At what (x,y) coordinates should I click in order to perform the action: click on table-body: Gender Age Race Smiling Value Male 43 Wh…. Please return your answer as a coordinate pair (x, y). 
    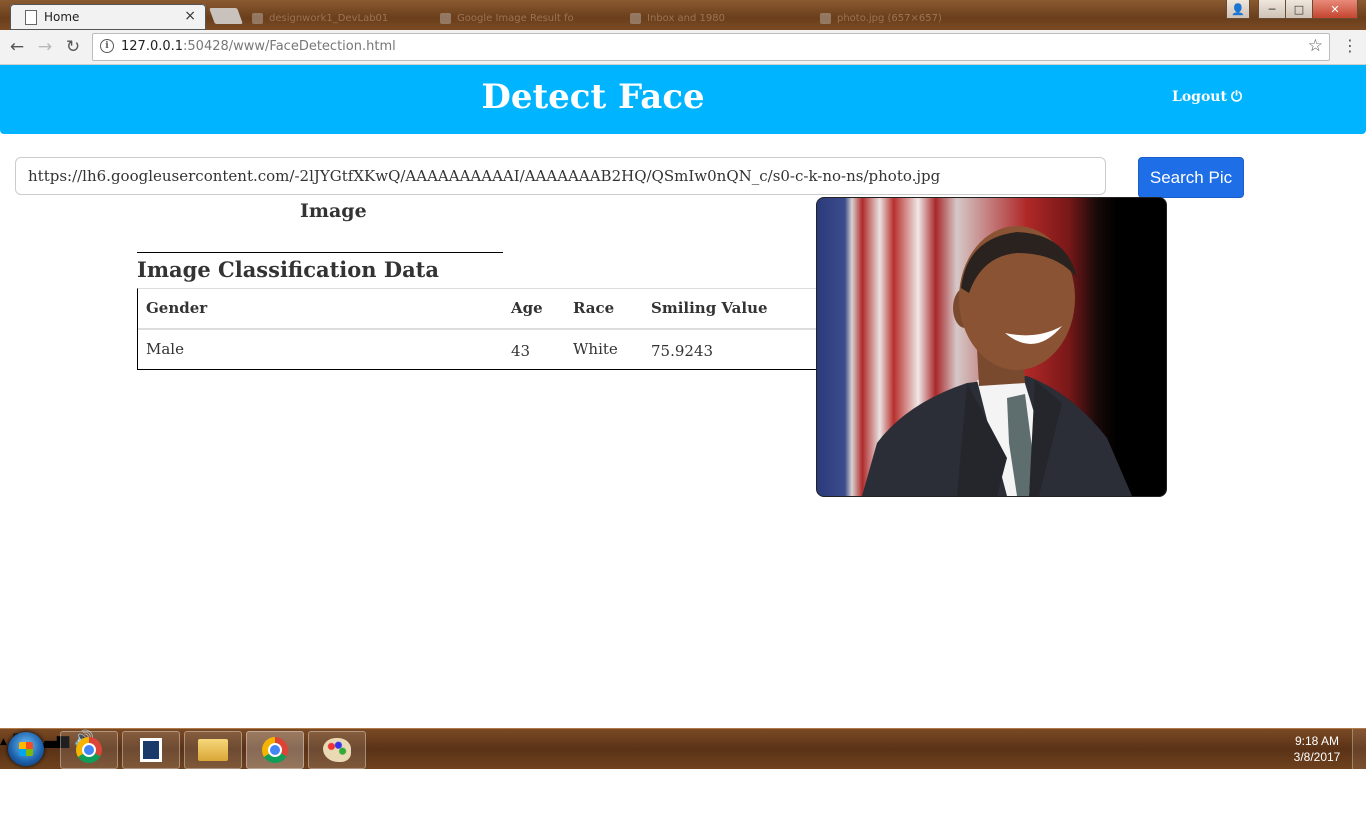
    Looking at the image, I should click on (477, 329).